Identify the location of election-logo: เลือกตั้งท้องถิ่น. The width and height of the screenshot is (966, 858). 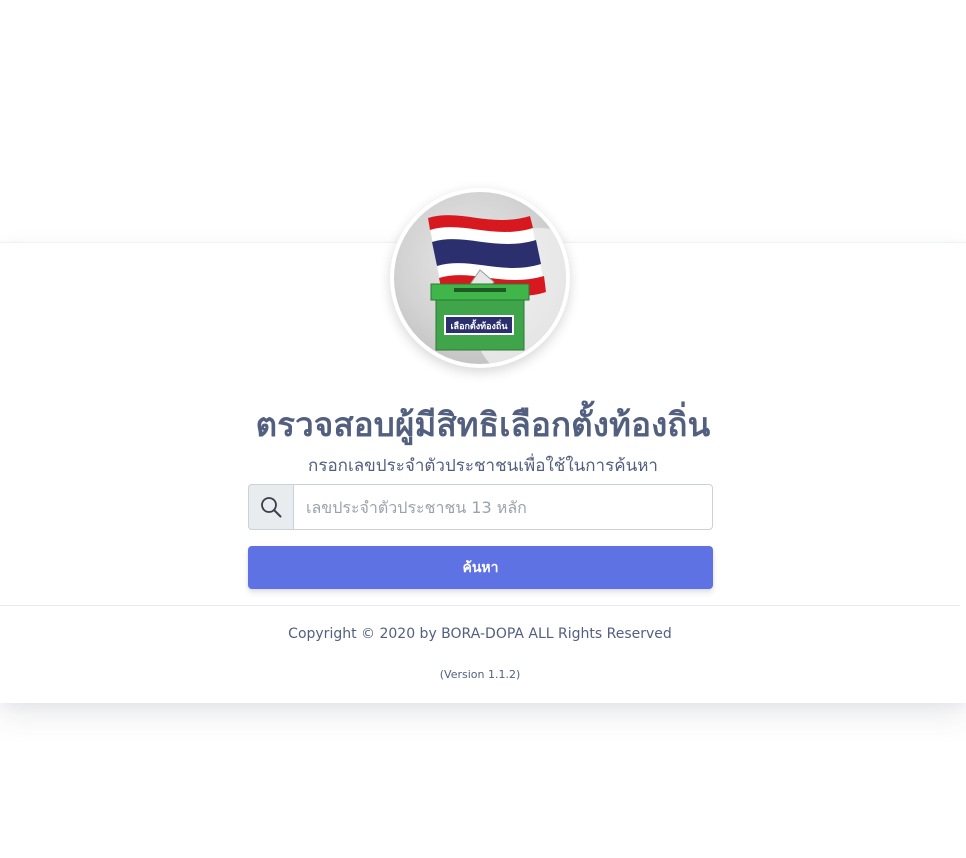
(480, 278).